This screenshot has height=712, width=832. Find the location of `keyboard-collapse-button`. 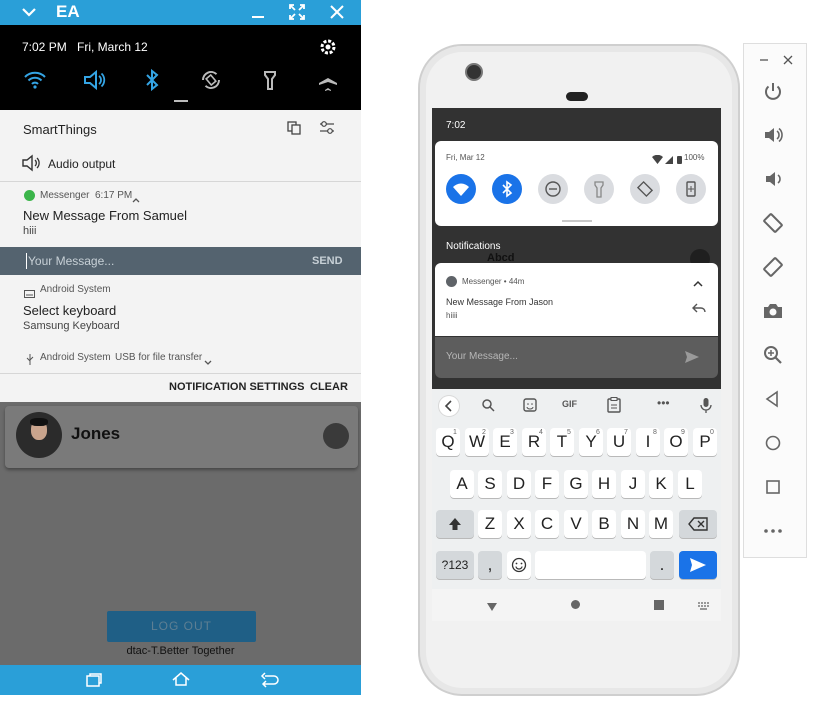

keyboard-collapse-button is located at coordinates (449, 406).